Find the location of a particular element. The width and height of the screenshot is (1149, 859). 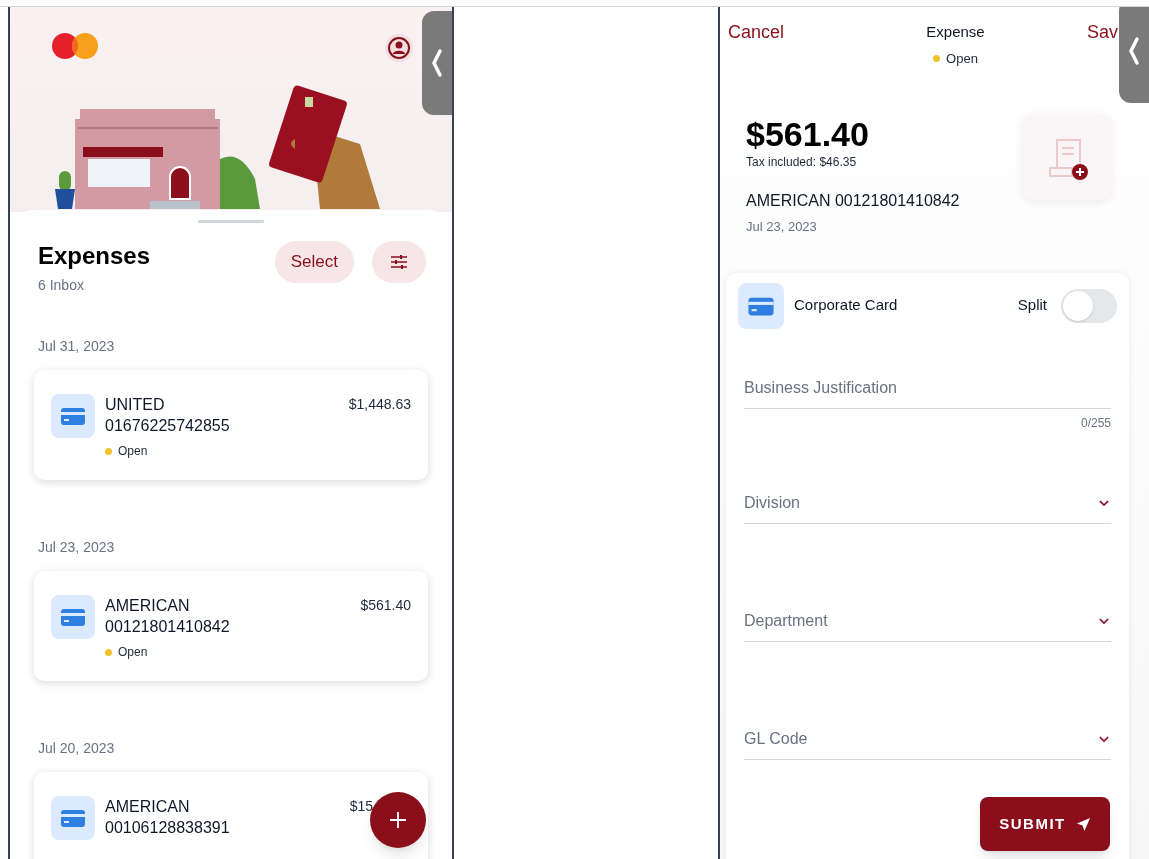

filter-button is located at coordinates (399, 262).